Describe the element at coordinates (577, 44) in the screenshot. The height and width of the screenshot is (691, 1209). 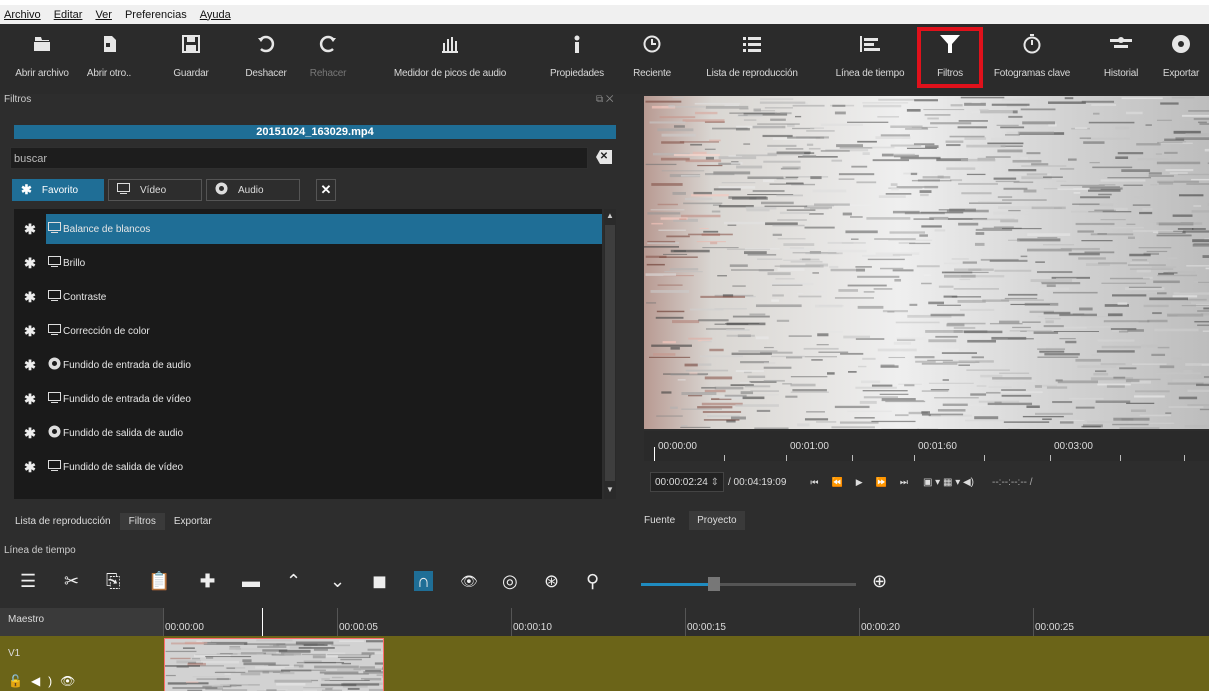
I see `info-icon` at that location.